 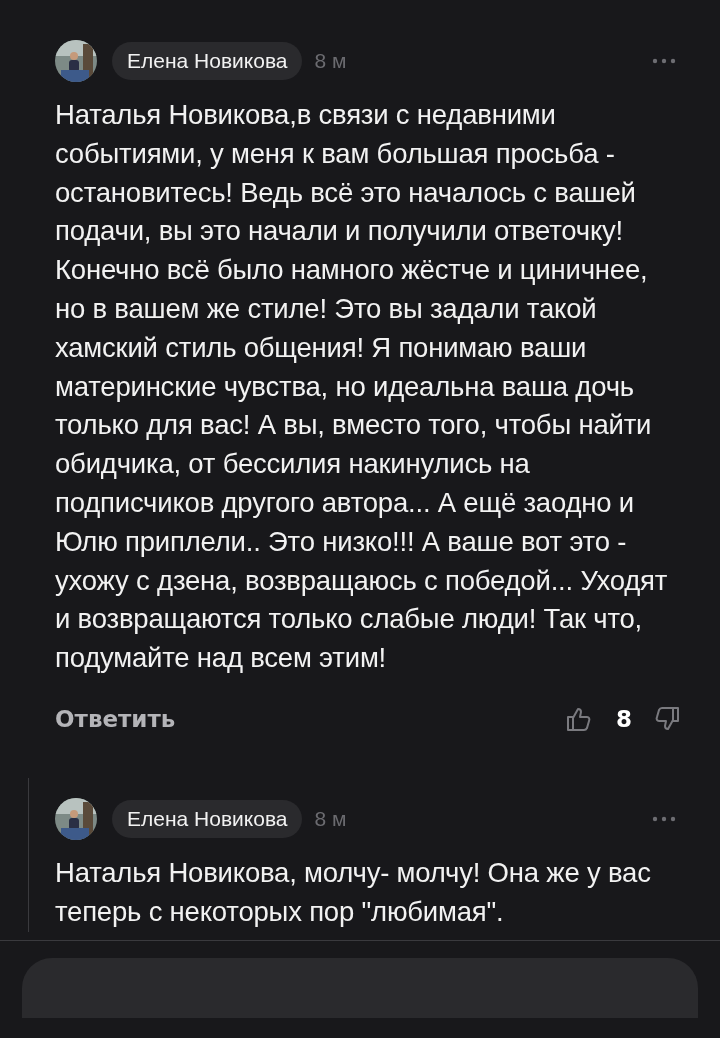 I want to click on reply-link: Ответить, so click(x=115, y=718).